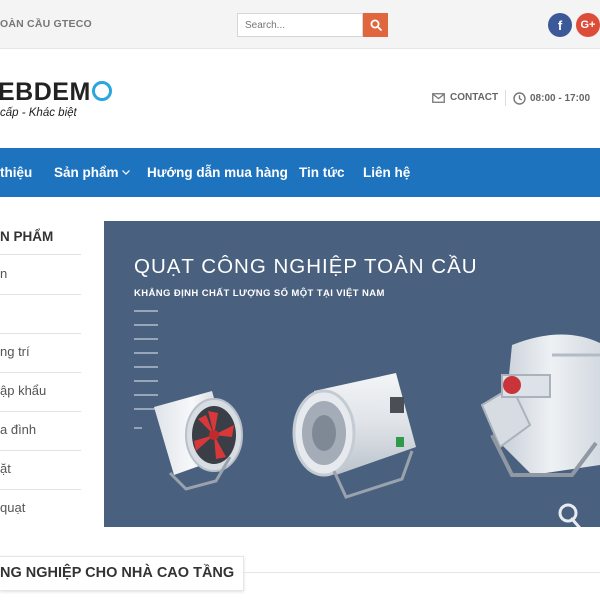 This screenshot has height=600, width=600. Describe the element at coordinates (217, 172) in the screenshot. I see `nav-item-buying-guide: Hướng dẫn mua hàng` at that location.